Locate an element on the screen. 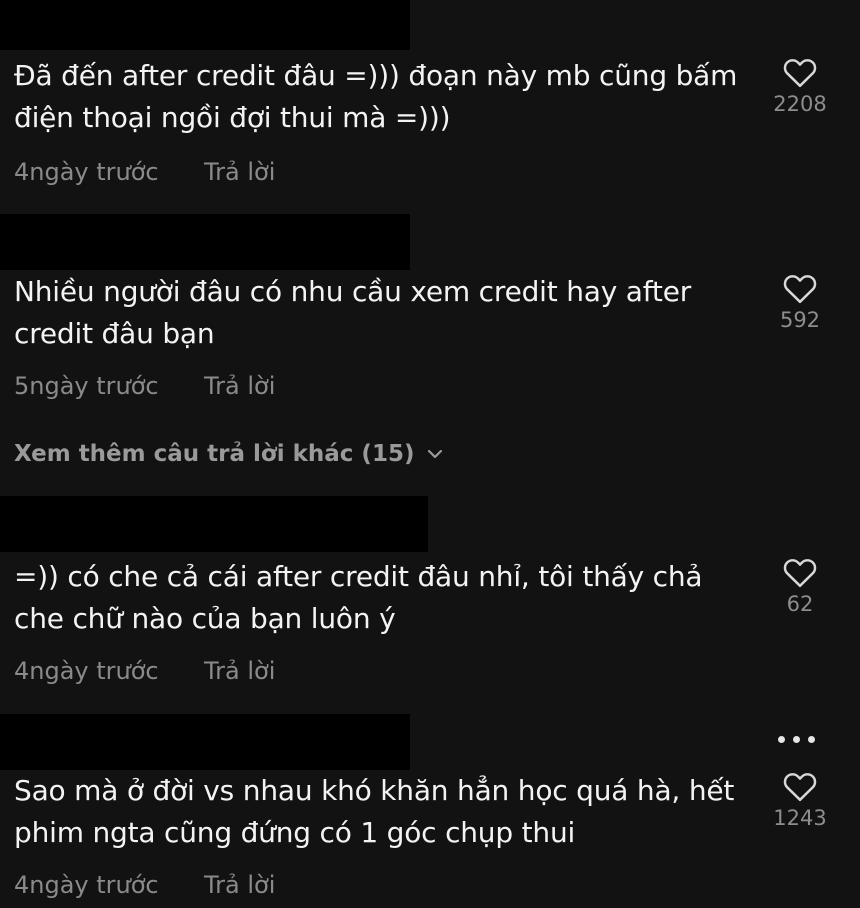  like-button: 1243 is located at coordinates (800, 800).